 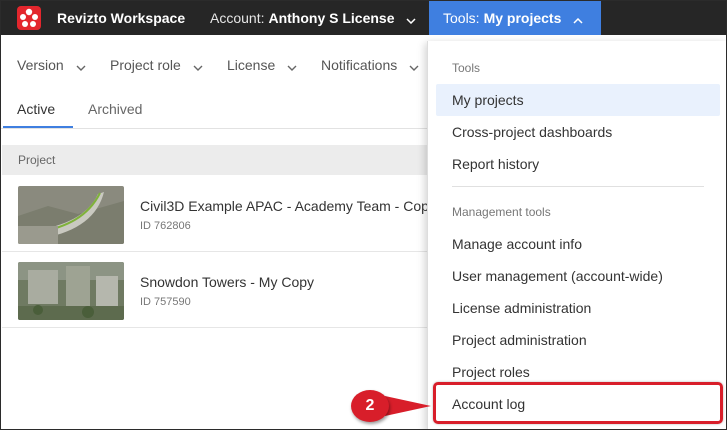 I want to click on table-row: Snowdon Towers - My Copy ID 757590, so click(x=217, y=290).